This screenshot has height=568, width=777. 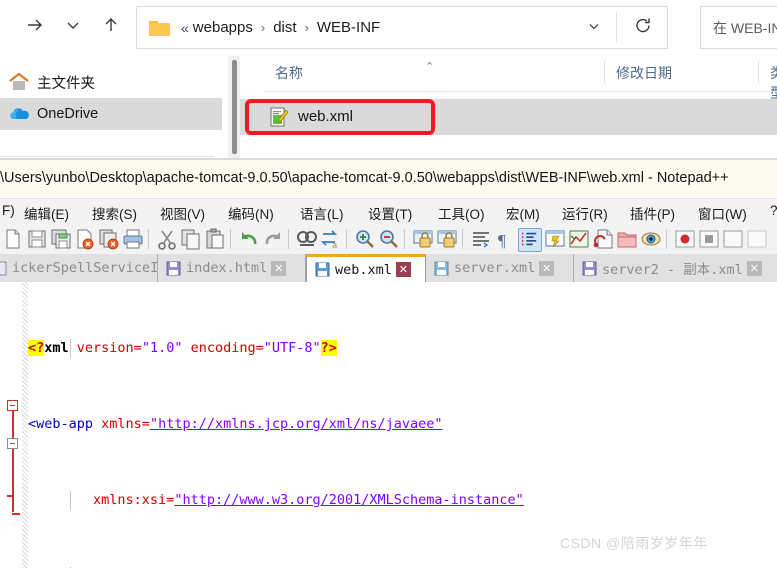 I want to click on header-underline, so click(x=520, y=91).